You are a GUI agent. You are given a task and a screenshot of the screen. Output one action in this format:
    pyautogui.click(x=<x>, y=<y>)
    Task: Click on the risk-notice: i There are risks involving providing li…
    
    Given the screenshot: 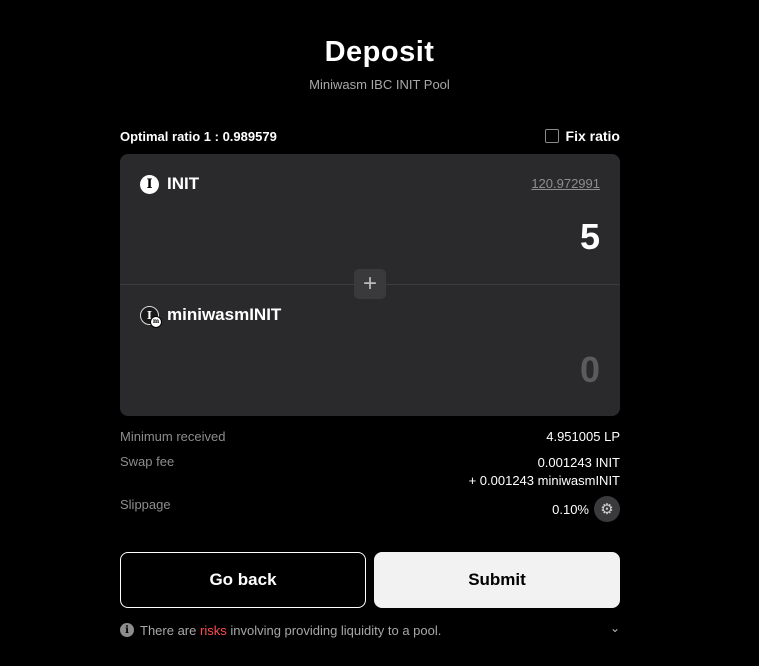 What is the action you would take?
    pyautogui.click(x=370, y=630)
    